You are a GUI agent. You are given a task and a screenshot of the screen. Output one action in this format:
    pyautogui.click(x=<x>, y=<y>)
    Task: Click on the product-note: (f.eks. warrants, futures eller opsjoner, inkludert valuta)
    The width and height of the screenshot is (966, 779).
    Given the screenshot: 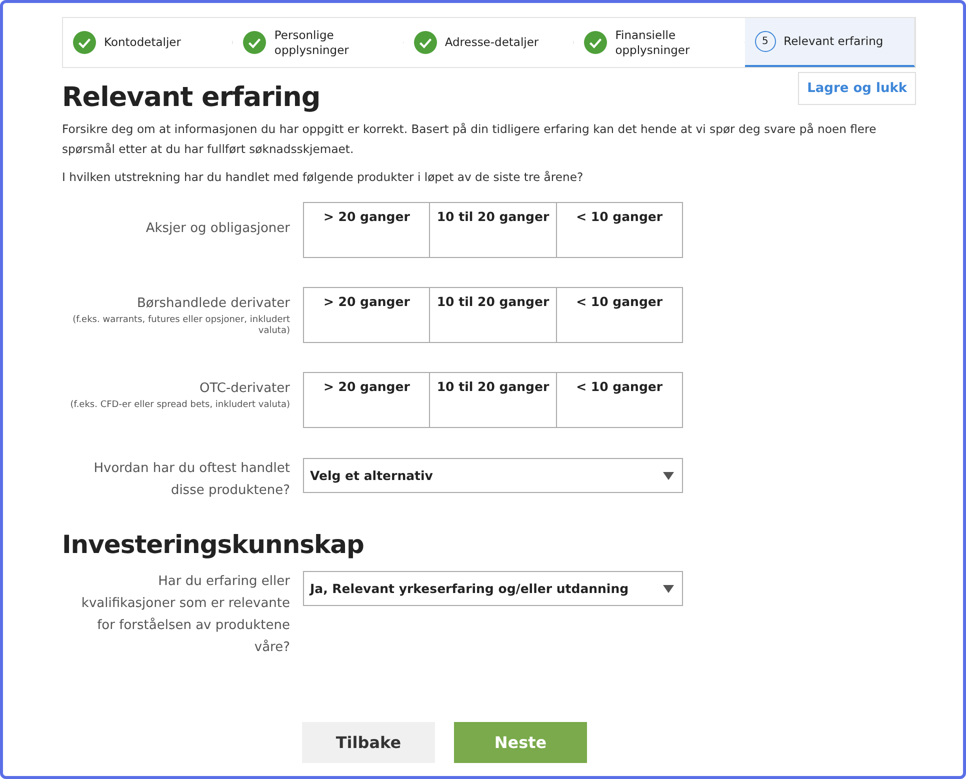 What is the action you would take?
    pyautogui.click(x=181, y=326)
    